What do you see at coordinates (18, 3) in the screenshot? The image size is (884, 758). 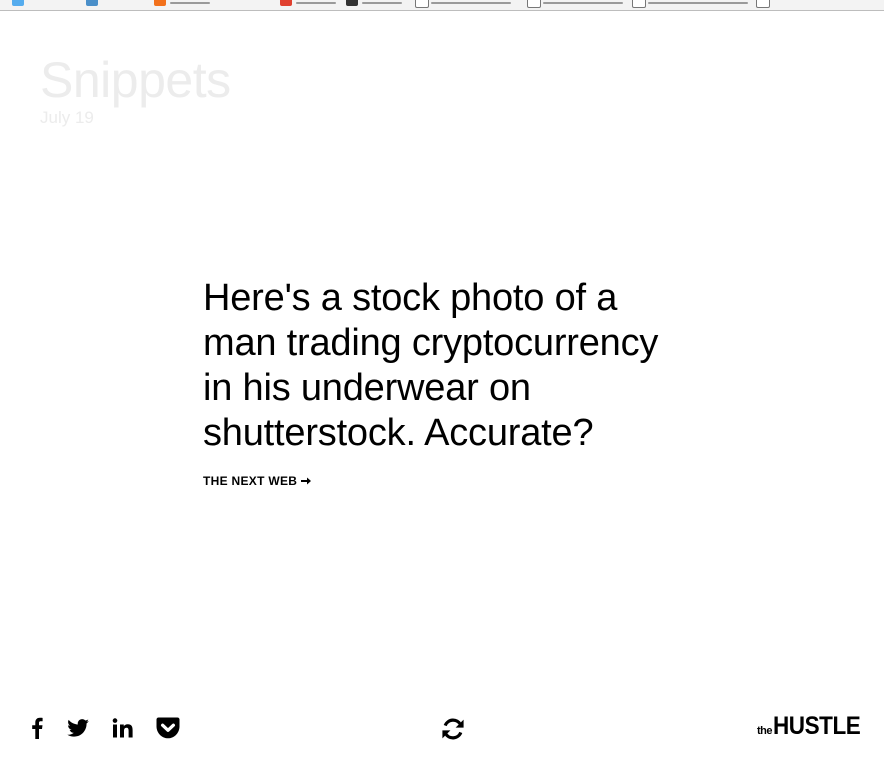 I see `twitter-bookmark-icon` at bounding box center [18, 3].